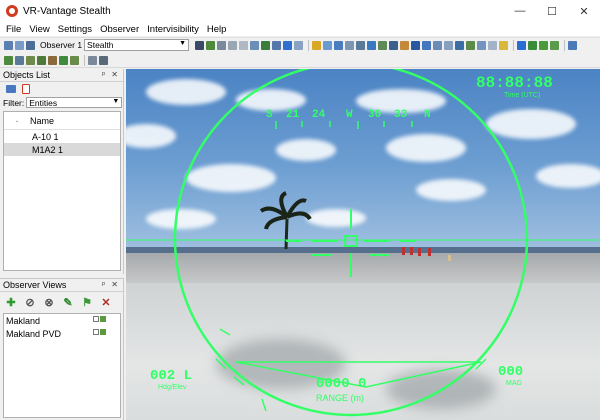 Image resolution: width=600 pixels, height=420 pixels. Describe the element at coordinates (173, 29) in the screenshot. I see `menu-intervisibility: Intervisibility` at that location.